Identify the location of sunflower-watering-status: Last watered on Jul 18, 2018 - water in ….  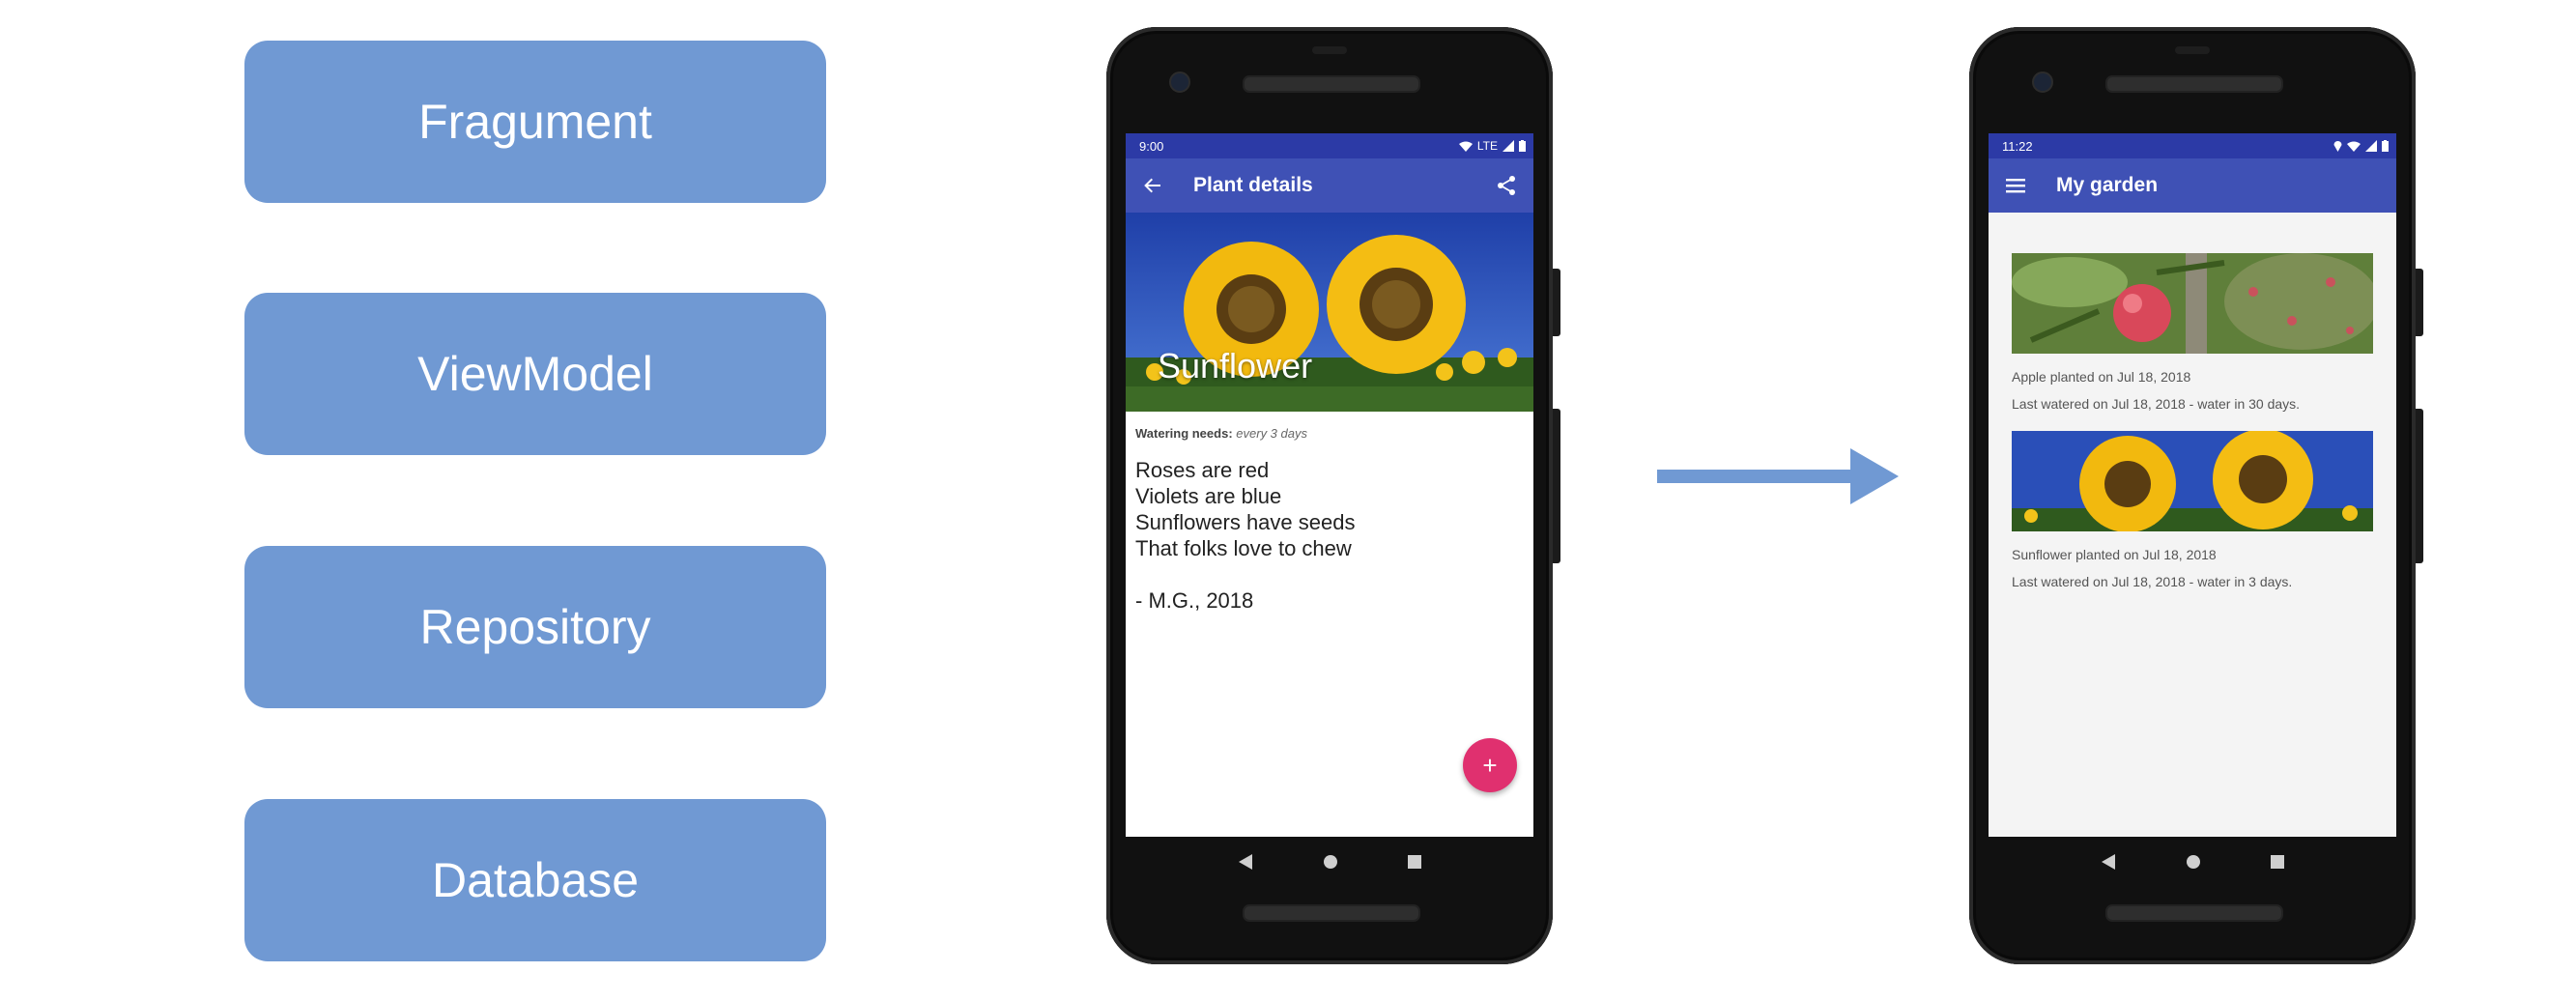
(2153, 582).